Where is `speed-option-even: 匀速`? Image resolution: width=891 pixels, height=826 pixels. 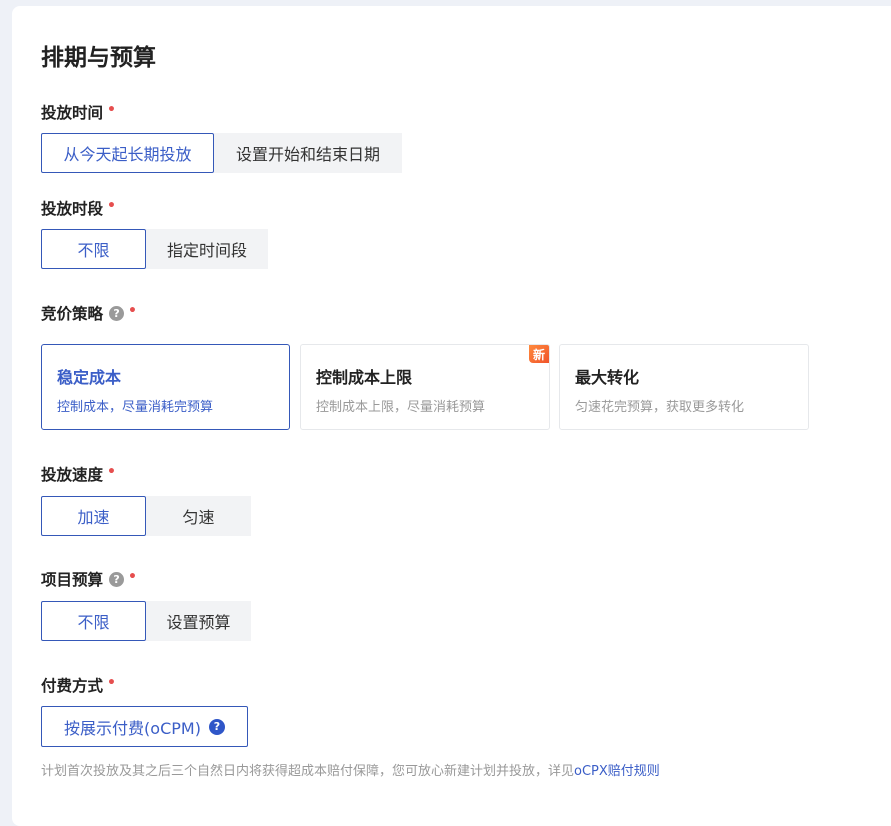
speed-option-even: 匀速 is located at coordinates (198, 516).